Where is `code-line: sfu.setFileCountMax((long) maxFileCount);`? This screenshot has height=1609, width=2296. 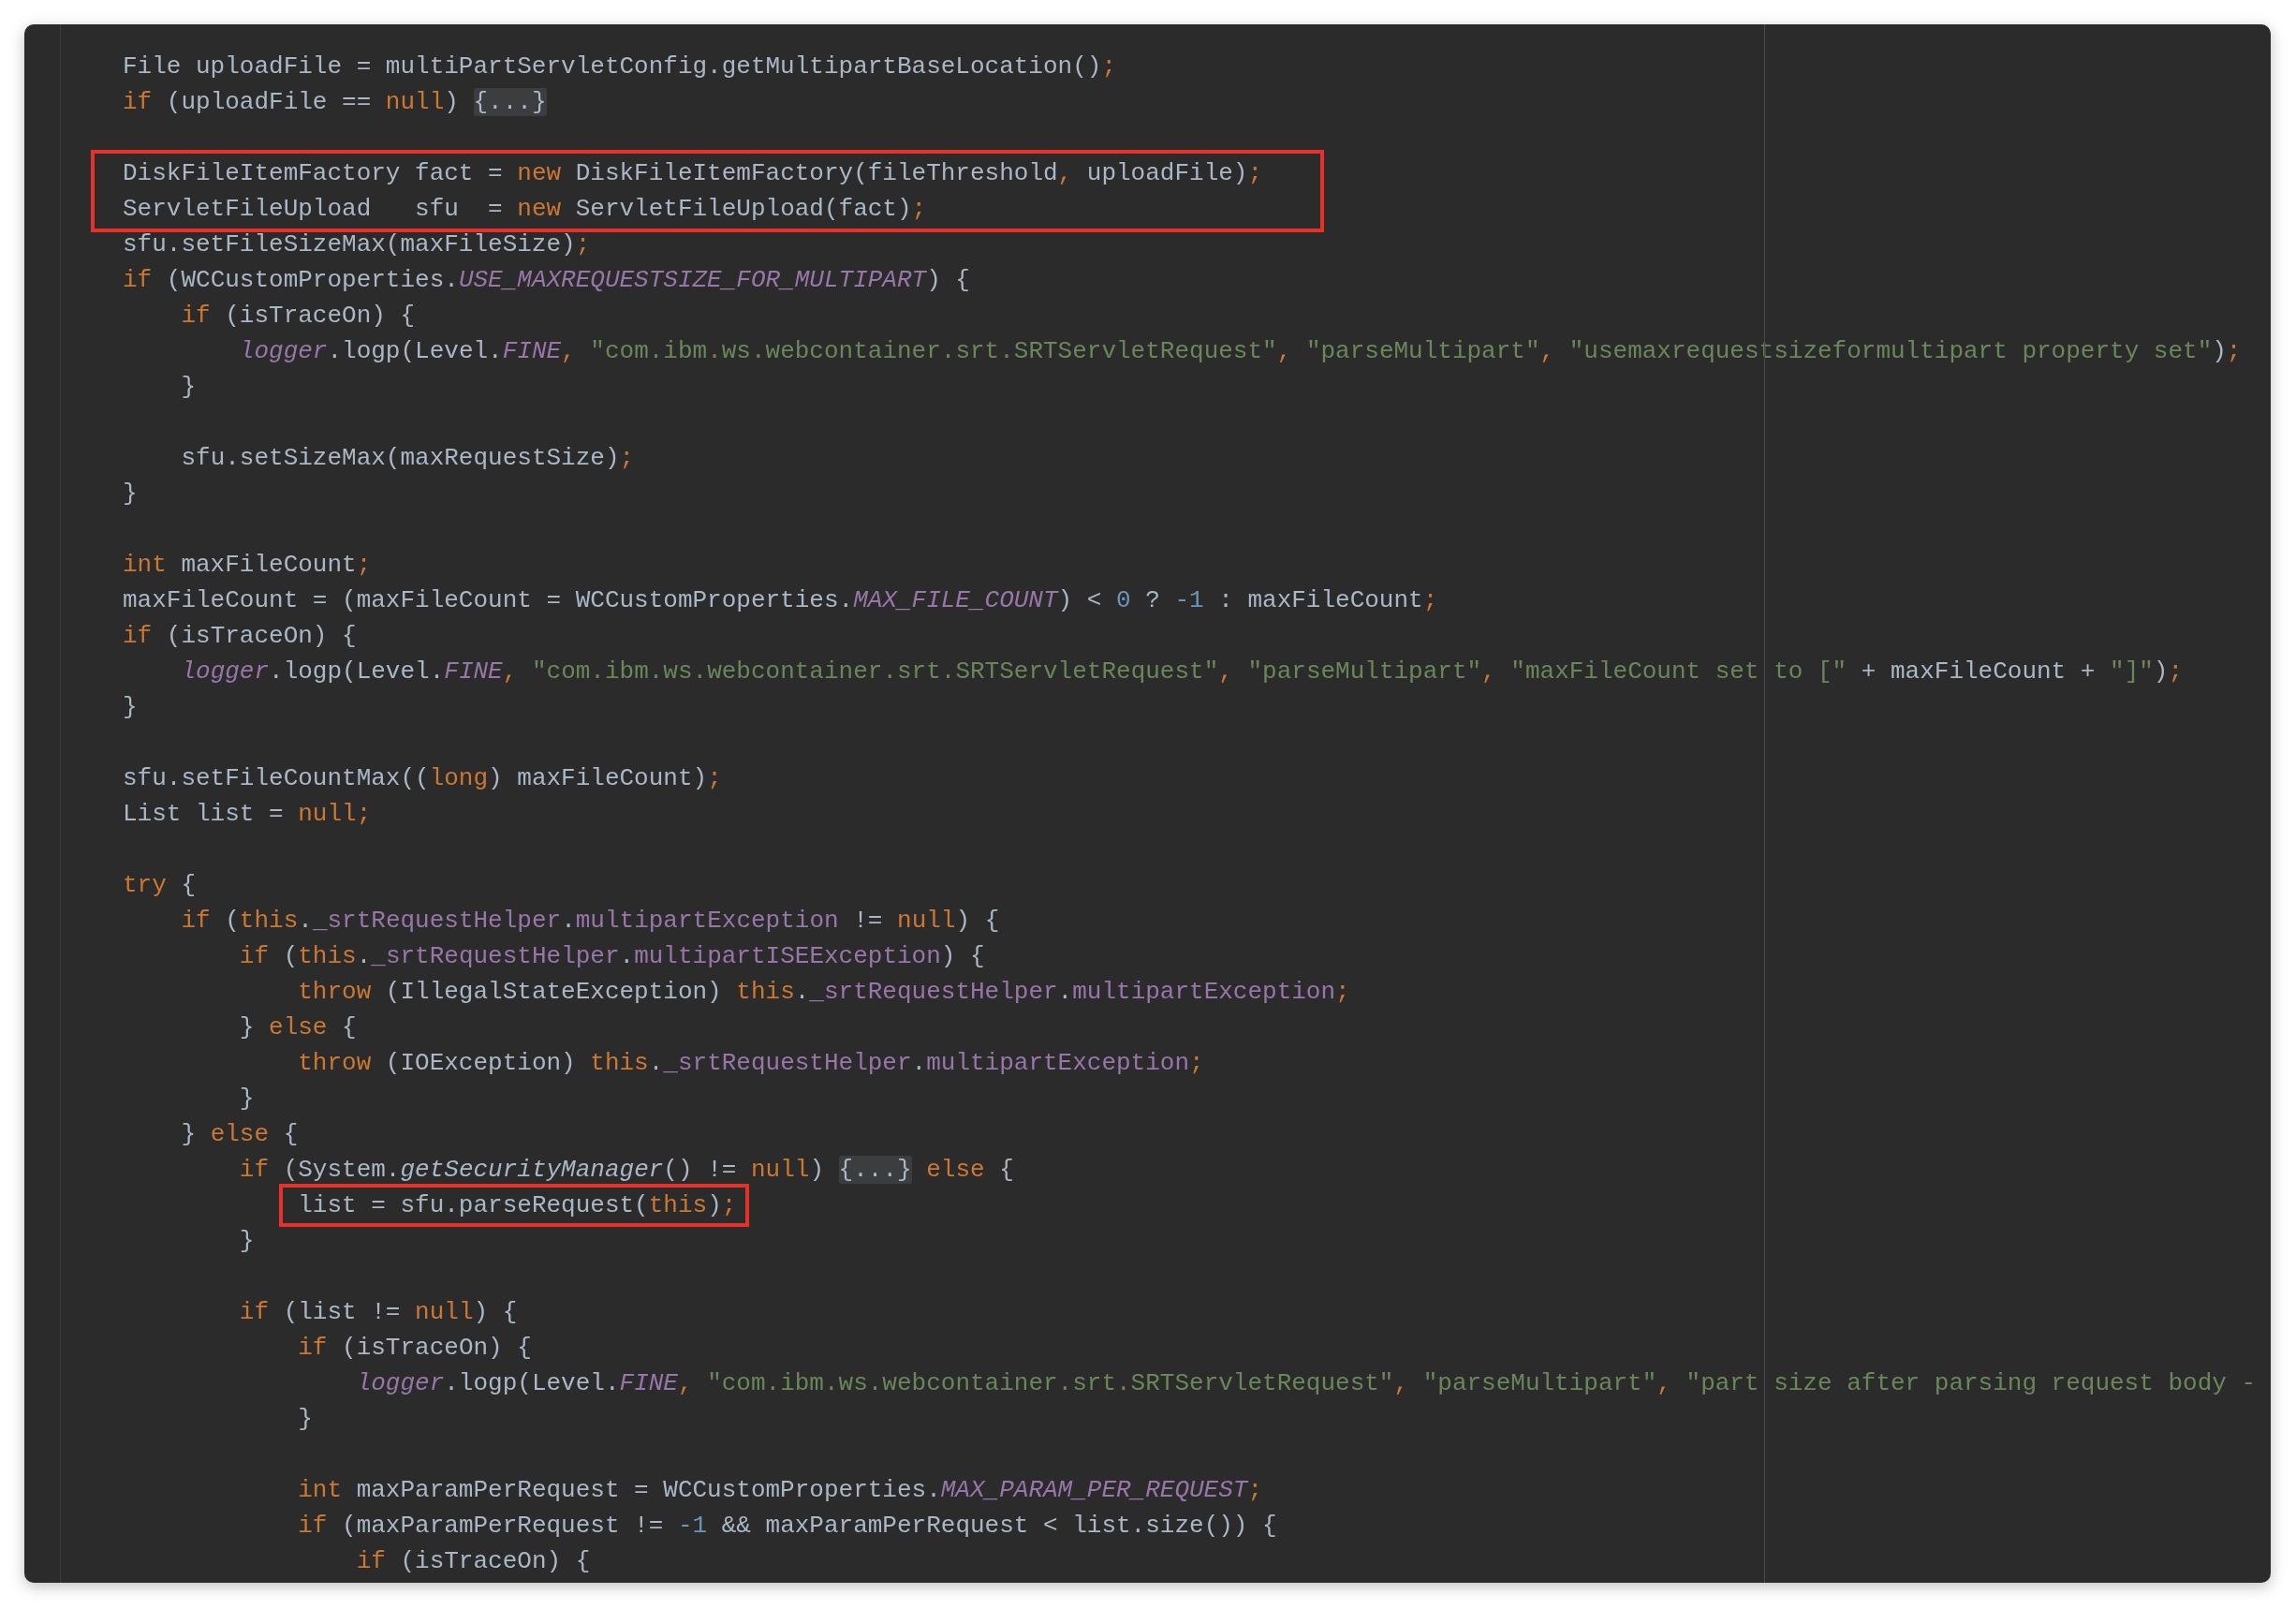 code-line: sfu.setFileCountMax((long) maxFileCount); is located at coordinates (422, 778).